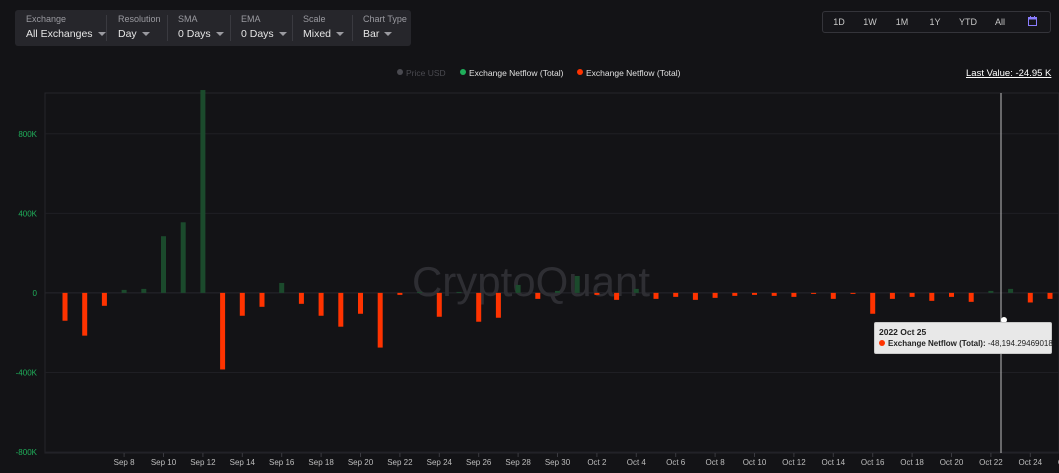 This screenshot has height=473, width=1059. Describe the element at coordinates (321, 462) in the screenshot. I see `x-tick-label: Sep 18` at that location.